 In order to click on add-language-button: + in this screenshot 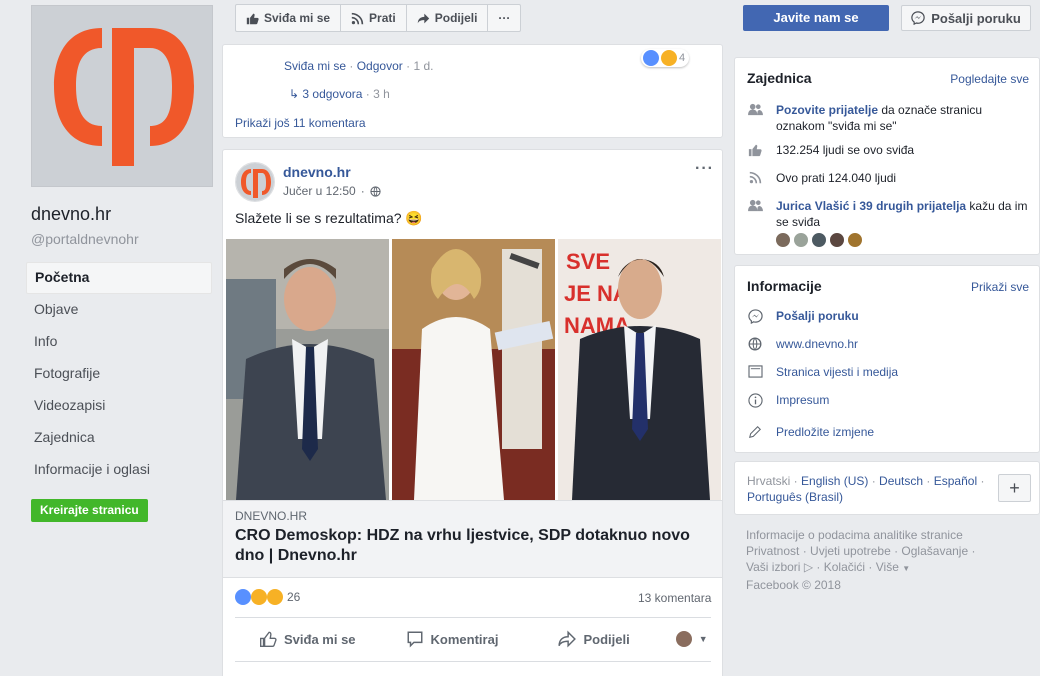, I will do `click(1014, 488)`.